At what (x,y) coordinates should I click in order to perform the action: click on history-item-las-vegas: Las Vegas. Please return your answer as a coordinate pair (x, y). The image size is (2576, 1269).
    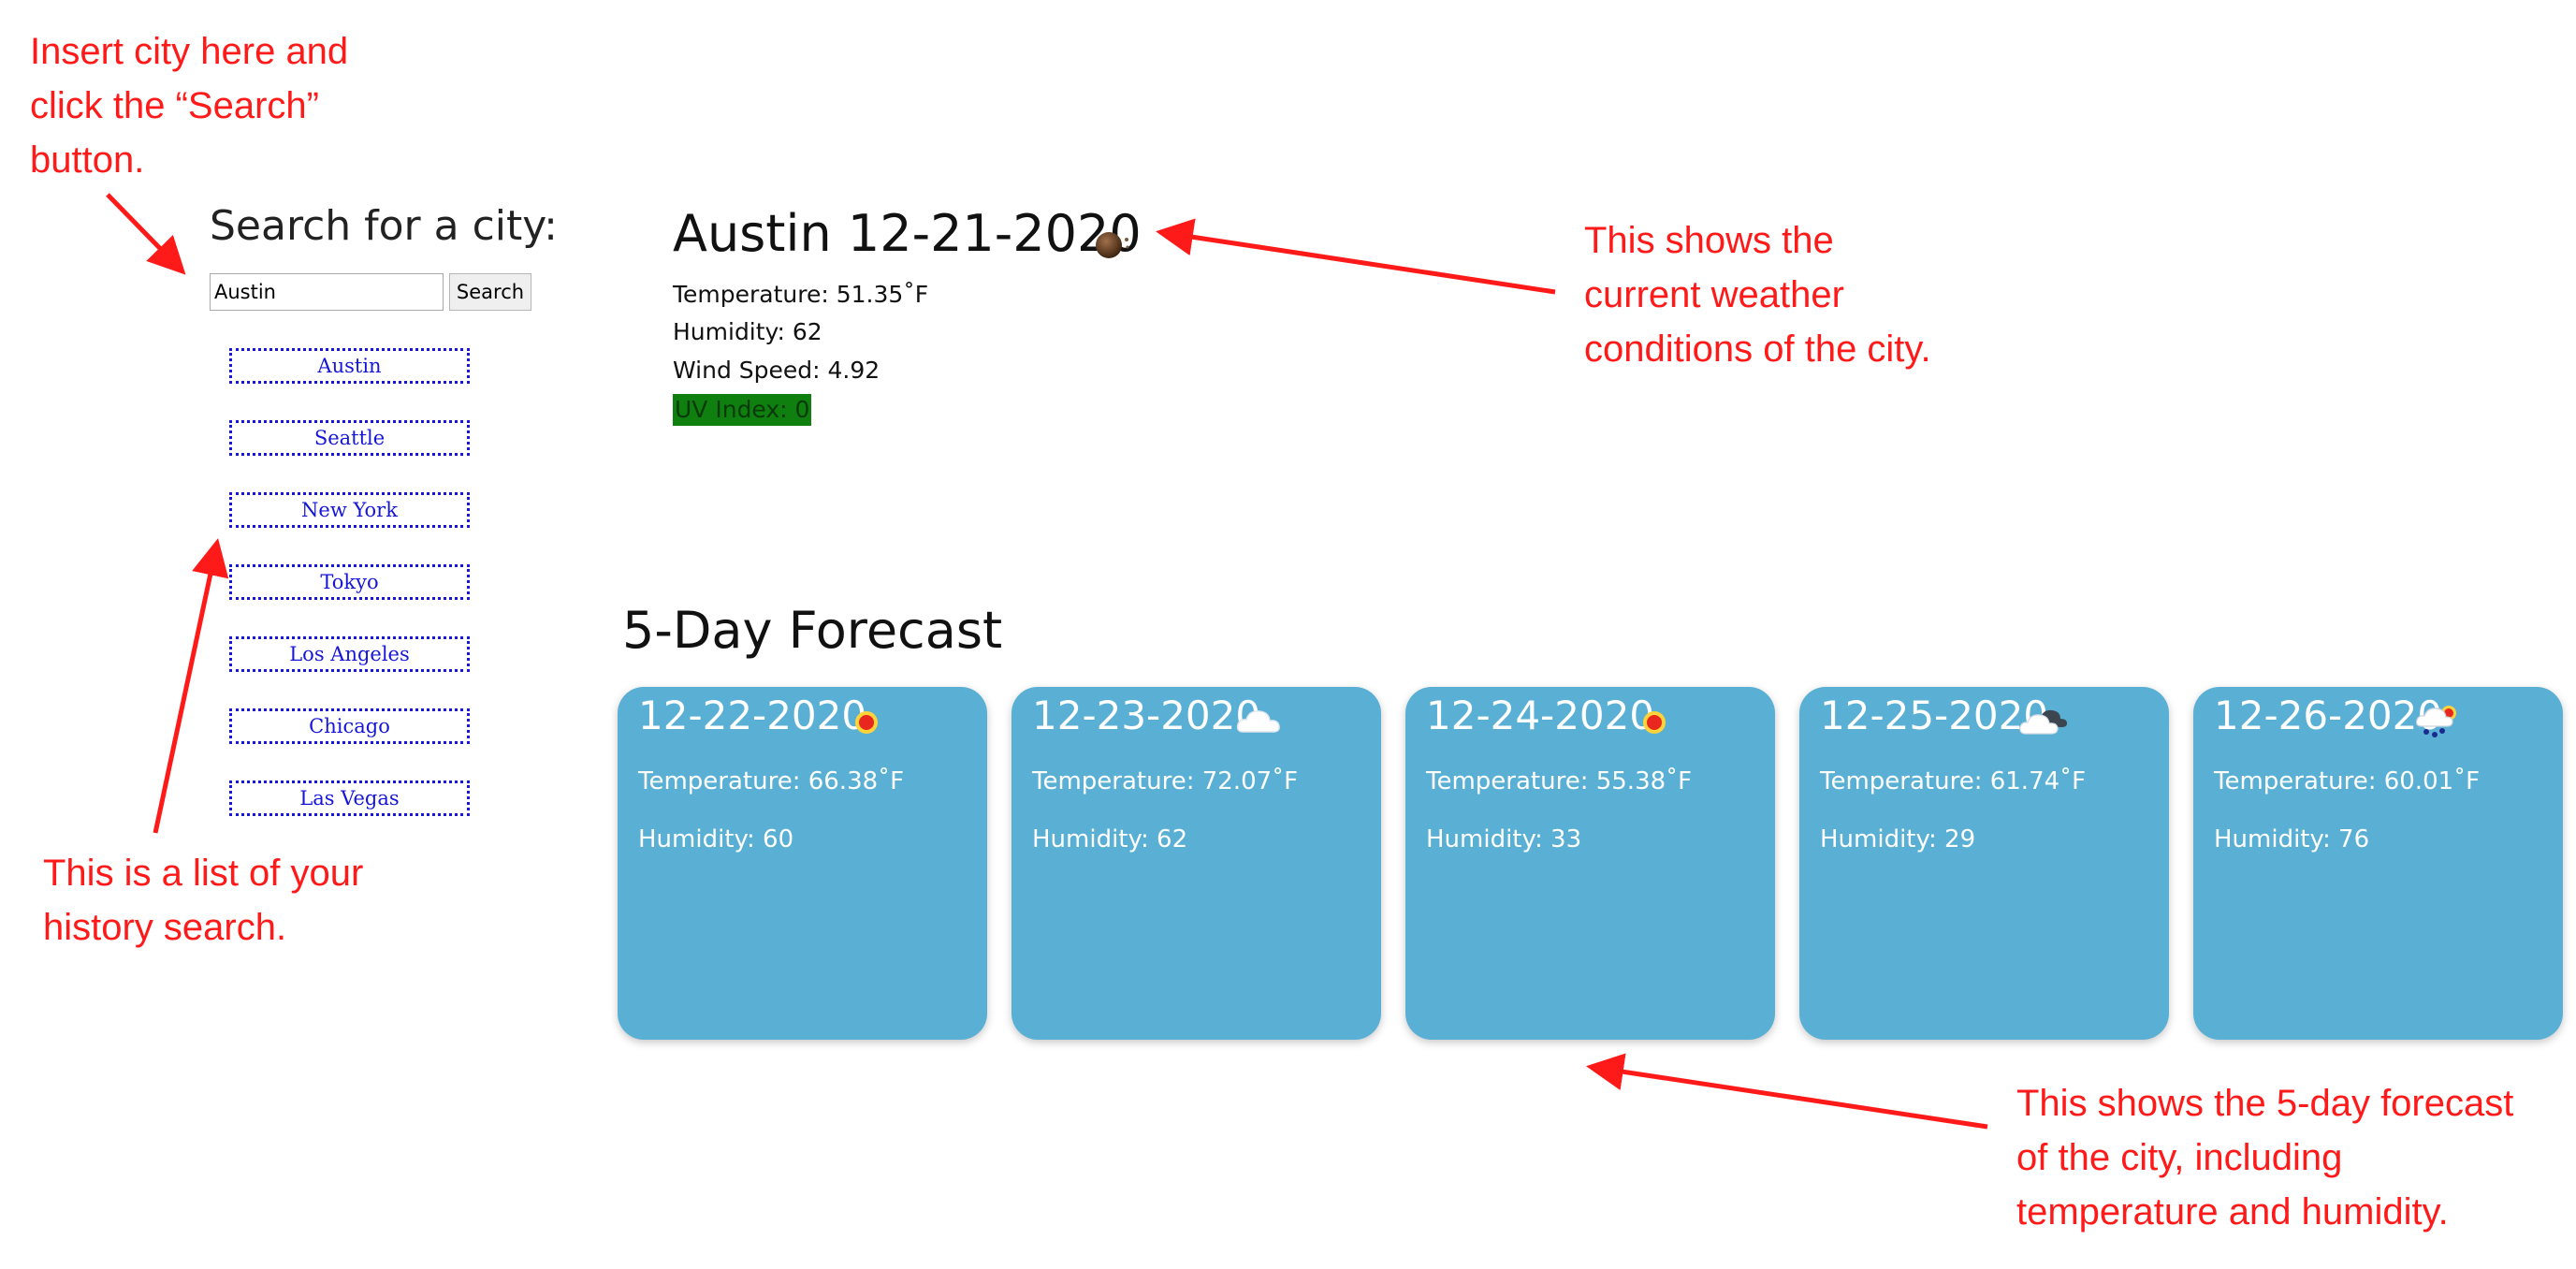
    Looking at the image, I should click on (349, 798).